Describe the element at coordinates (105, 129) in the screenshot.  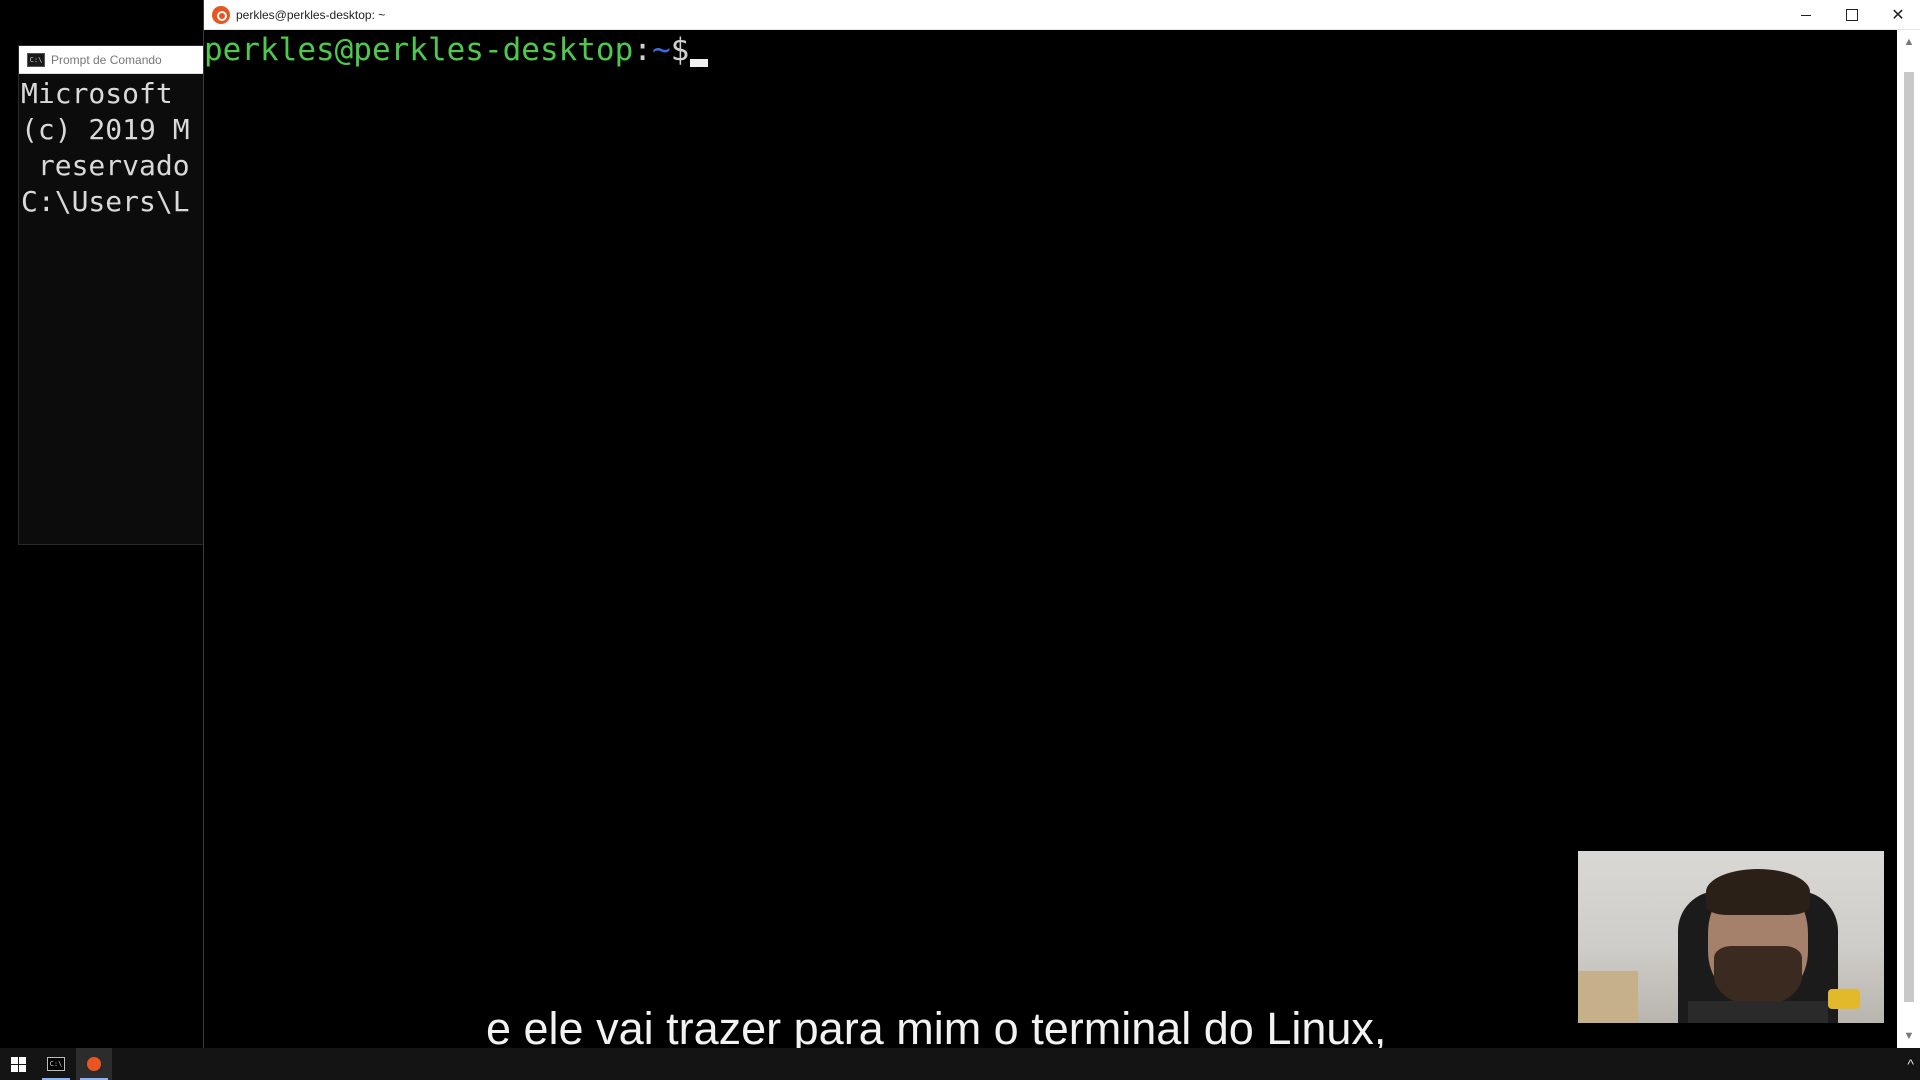
I see `cmd-line: (c) 2019 M` at that location.